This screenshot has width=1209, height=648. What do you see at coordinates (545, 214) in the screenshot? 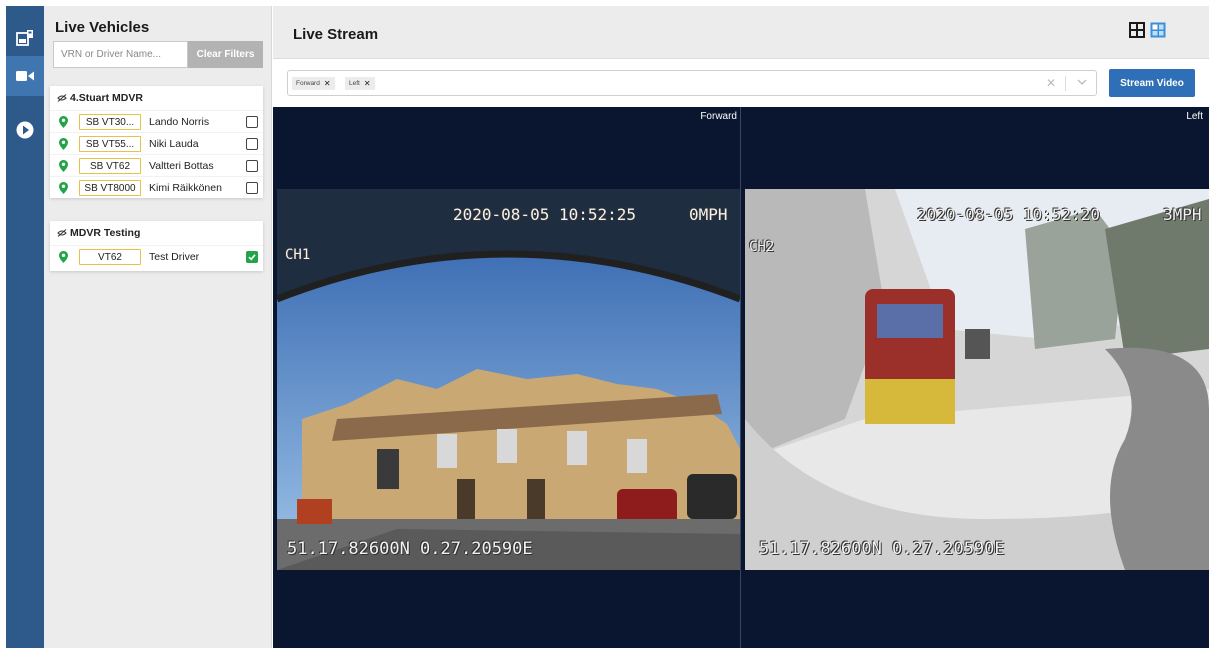
I see `osd-datetime: 2020-08-05 10:52:25` at bounding box center [545, 214].